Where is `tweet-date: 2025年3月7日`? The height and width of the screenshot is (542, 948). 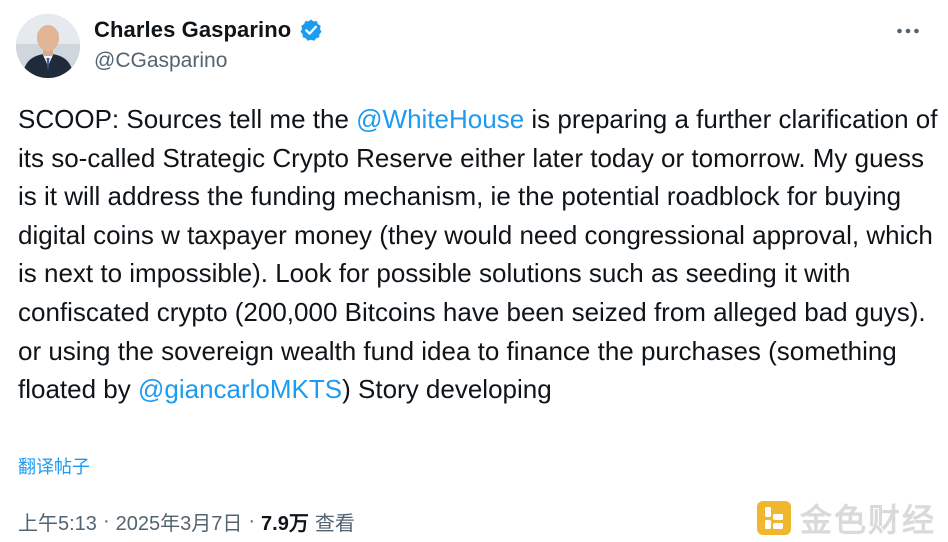 tweet-date: 2025年3月7日 is located at coordinates (179, 521).